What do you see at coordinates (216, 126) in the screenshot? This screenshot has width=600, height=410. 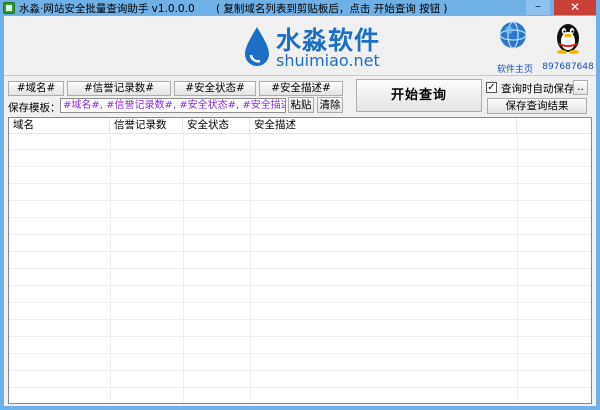 I see `column-header-security-status: 安全状态` at bounding box center [216, 126].